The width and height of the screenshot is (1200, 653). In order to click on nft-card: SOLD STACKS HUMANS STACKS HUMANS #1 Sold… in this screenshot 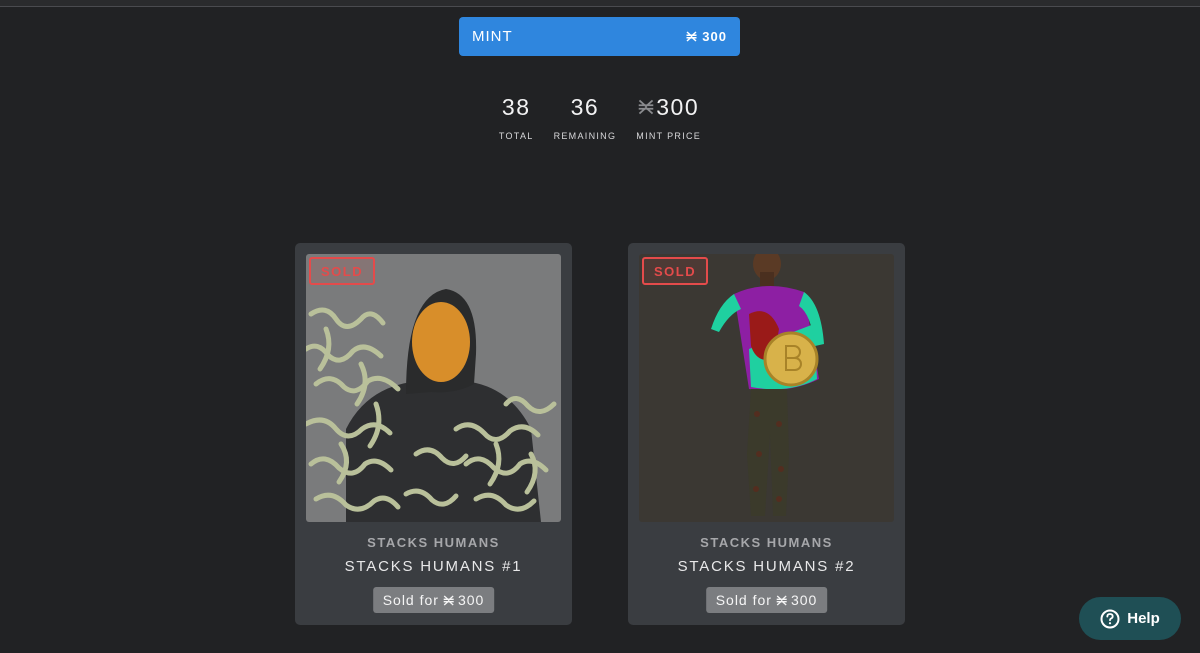, I will do `click(433, 434)`.